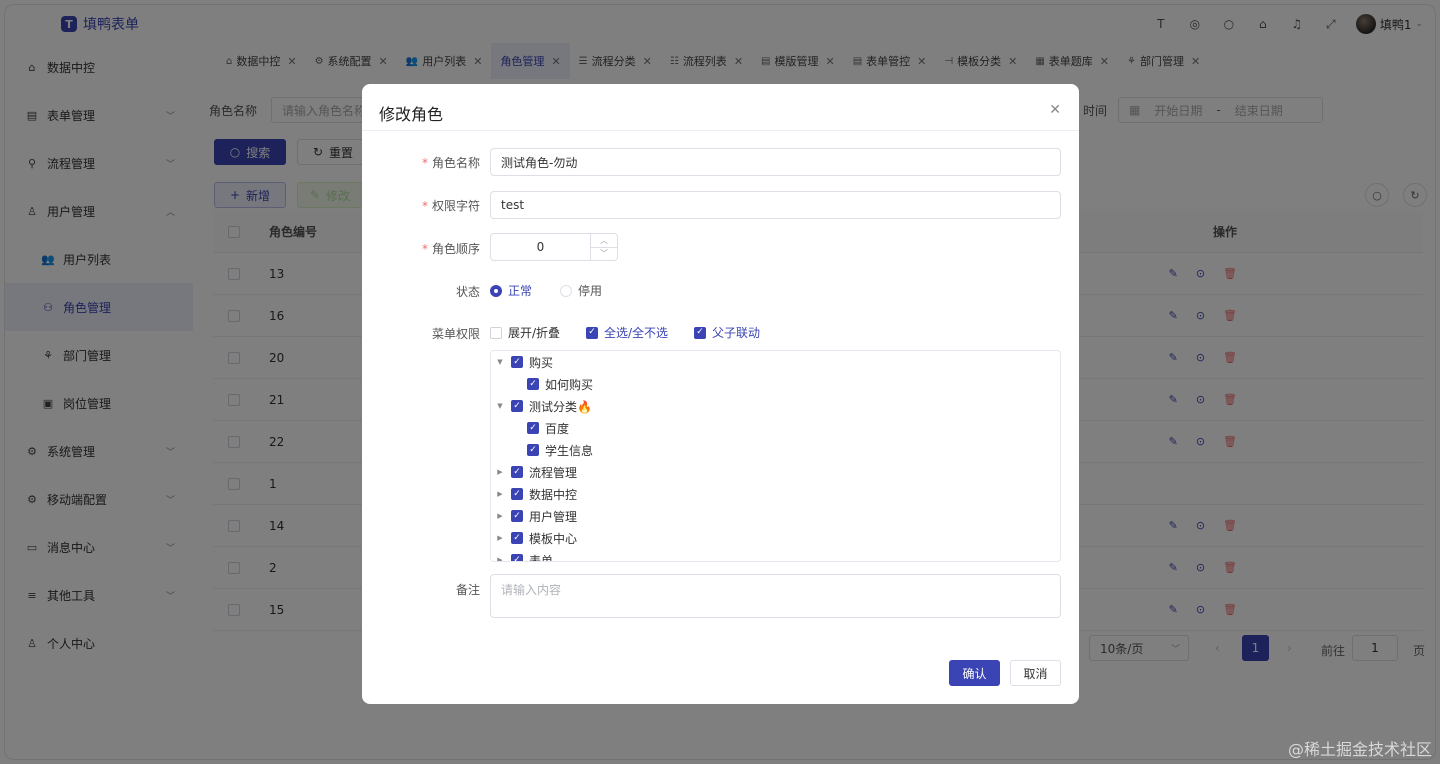  What do you see at coordinates (566, 290) in the screenshot?
I see `radio-off-icon` at bounding box center [566, 290].